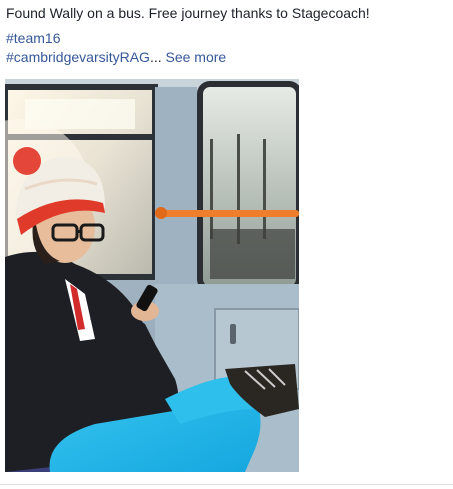  What do you see at coordinates (226, 484) in the screenshot?
I see `post-divider` at bounding box center [226, 484].